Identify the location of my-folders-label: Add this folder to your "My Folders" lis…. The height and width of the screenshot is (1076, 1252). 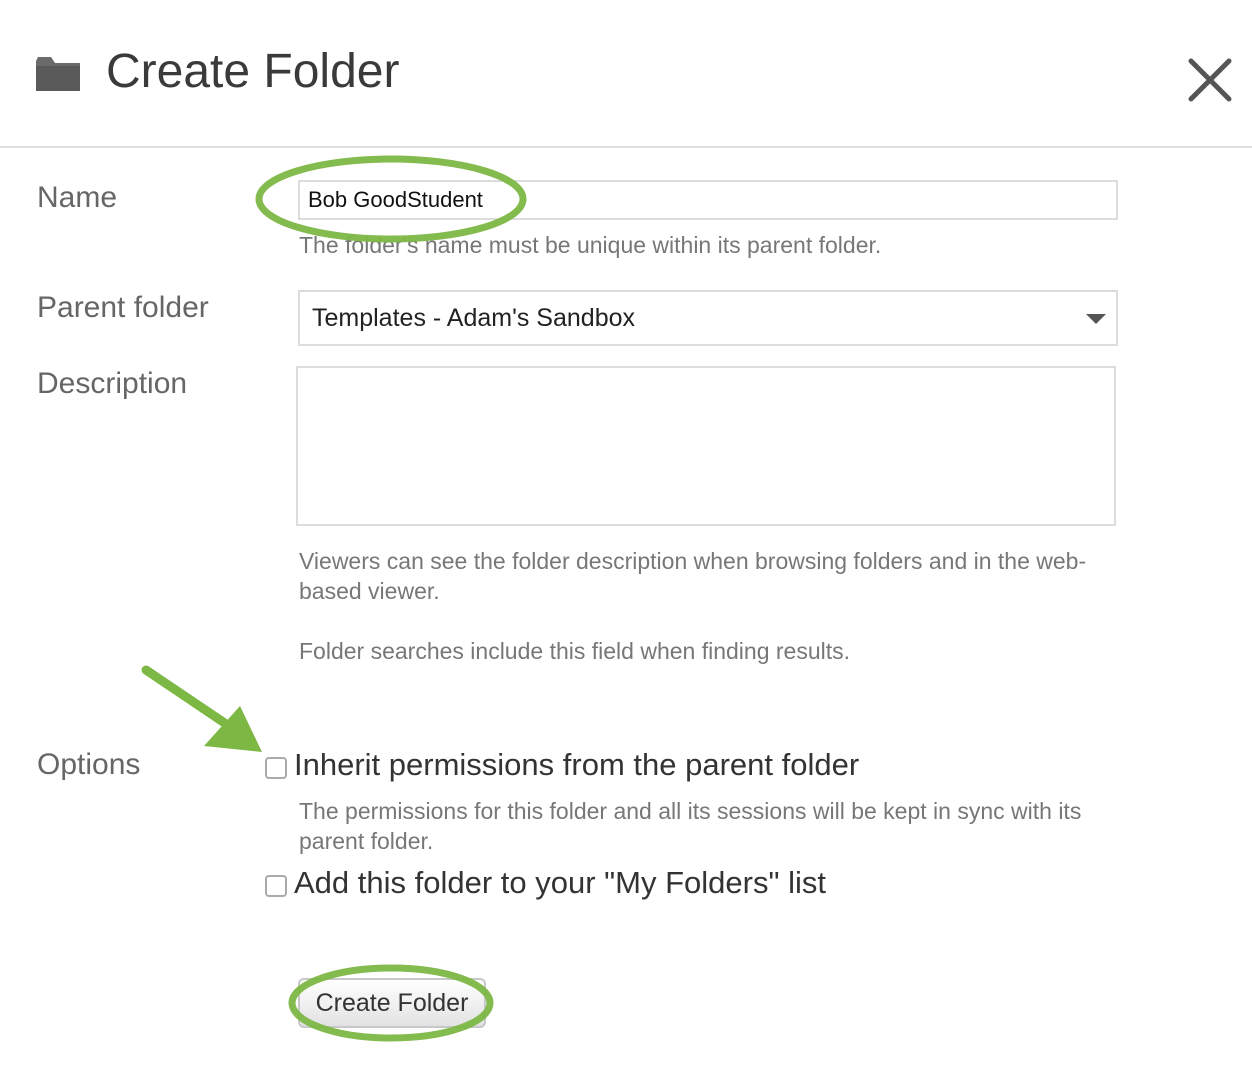
(560, 883).